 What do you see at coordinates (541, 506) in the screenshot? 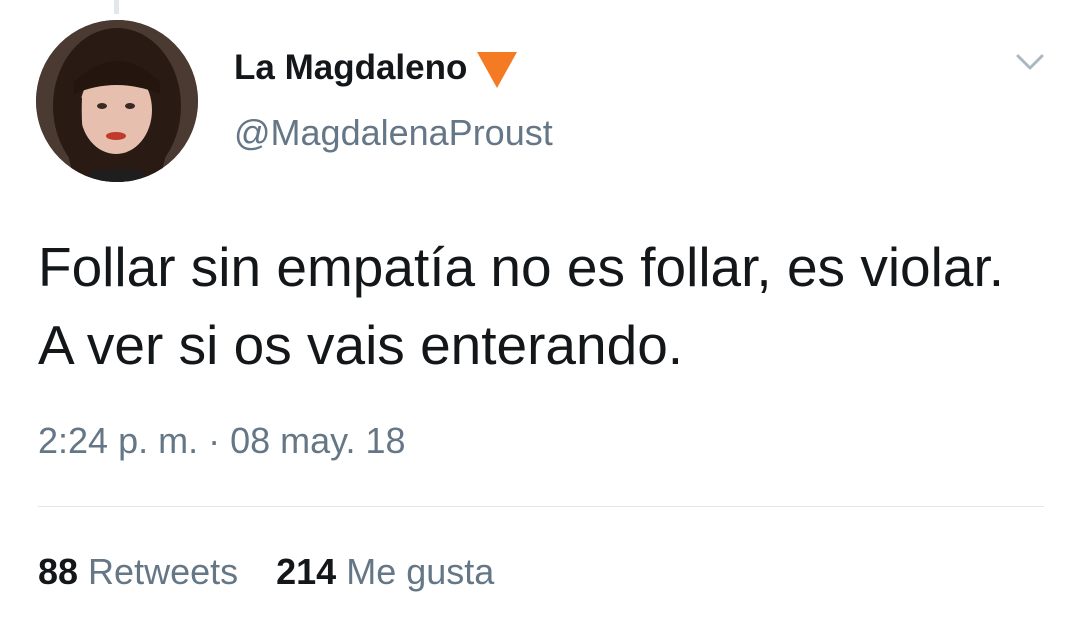
I see `divider` at bounding box center [541, 506].